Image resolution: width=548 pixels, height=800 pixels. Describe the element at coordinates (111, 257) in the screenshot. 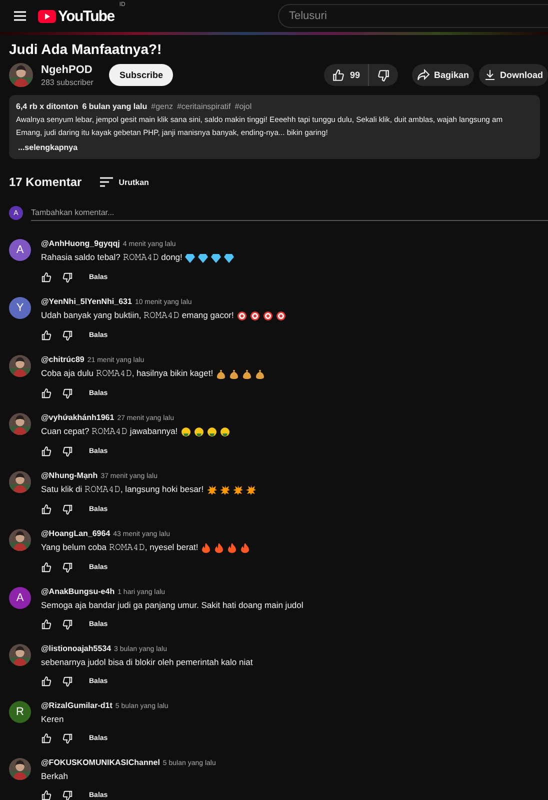

I see `comment-text: Rahasia saldo tebal? 𝚁𝙾𝙼𝙰𝟺𝙳 dong!` at that location.